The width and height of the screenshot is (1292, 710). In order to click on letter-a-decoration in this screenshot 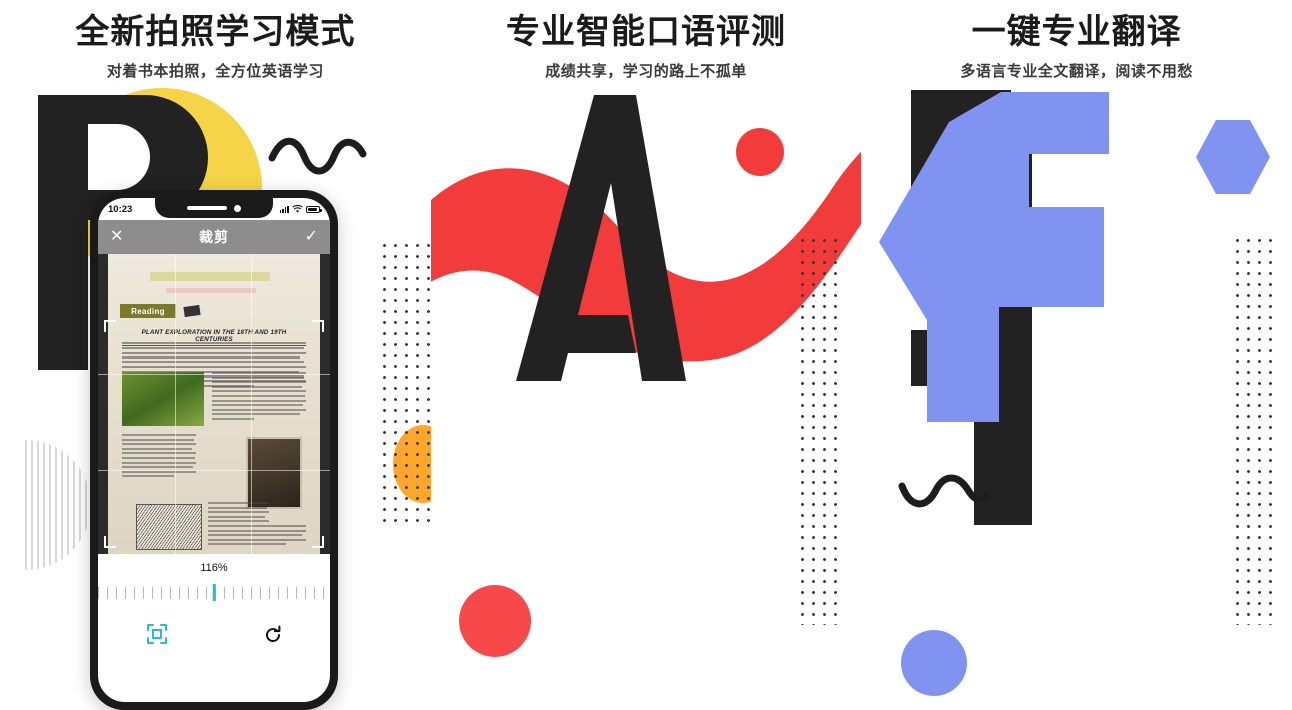, I will do `click(600, 238)`.